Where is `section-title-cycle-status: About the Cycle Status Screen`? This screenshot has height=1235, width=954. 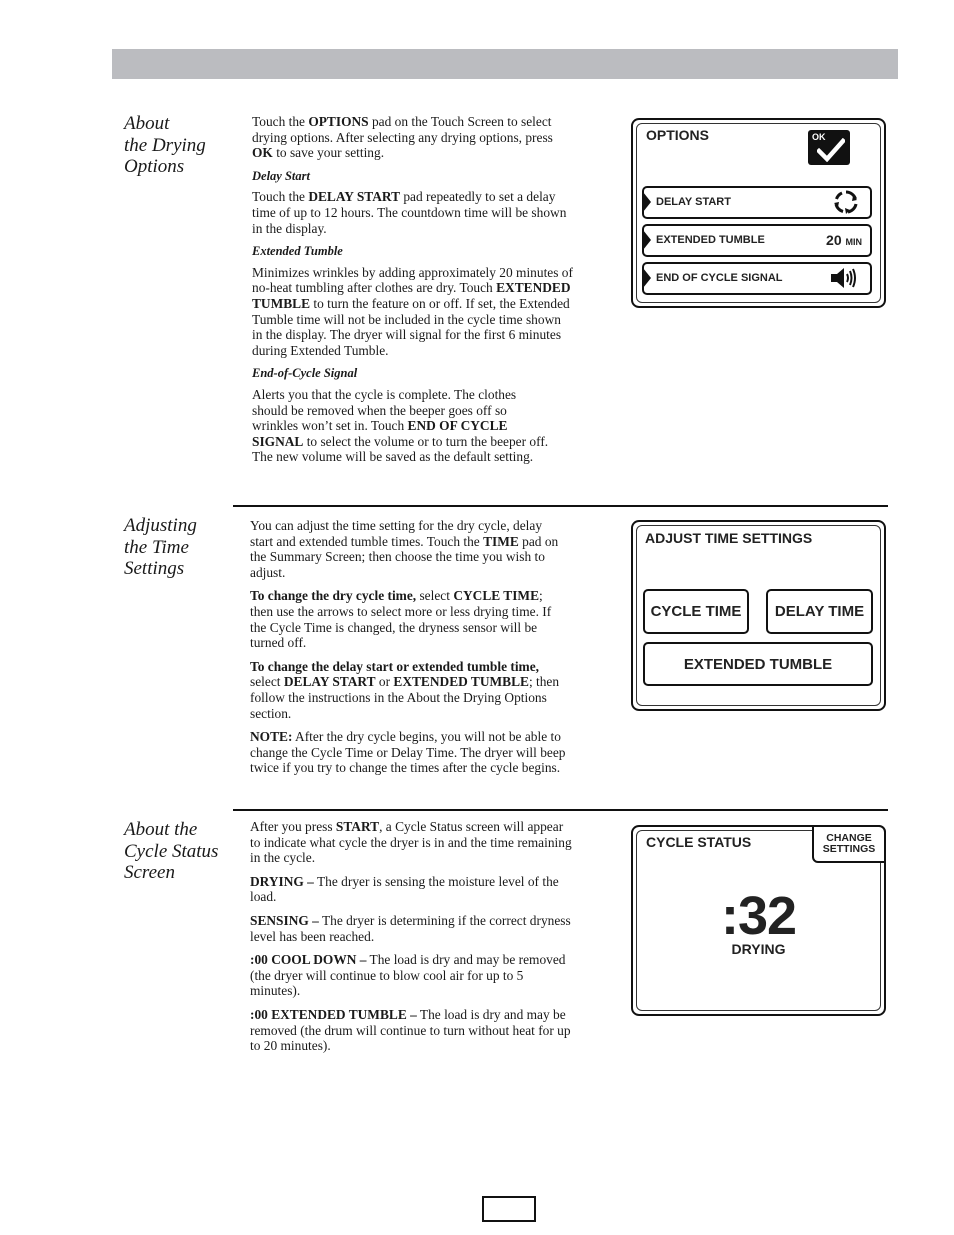 section-title-cycle-status: About the Cycle Status Screen is located at coordinates (171, 851).